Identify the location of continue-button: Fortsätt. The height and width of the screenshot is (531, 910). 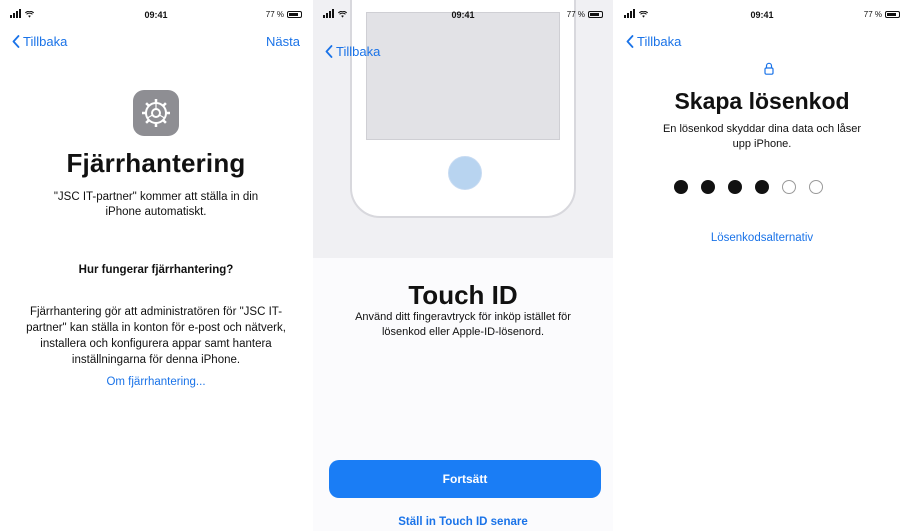
(465, 479).